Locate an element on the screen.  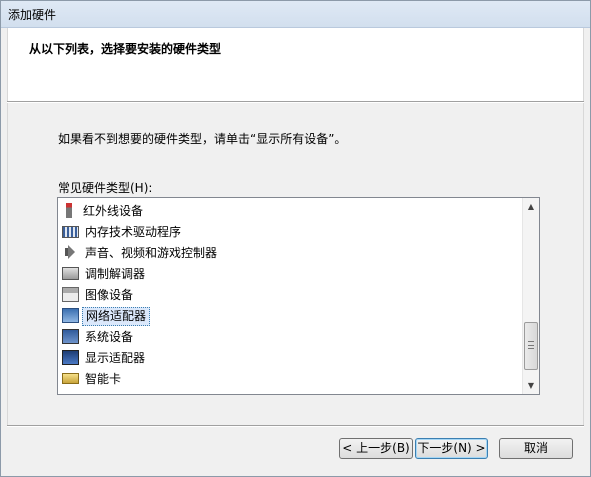
list-item-imaging-device: 图像设备 is located at coordinates (290, 296).